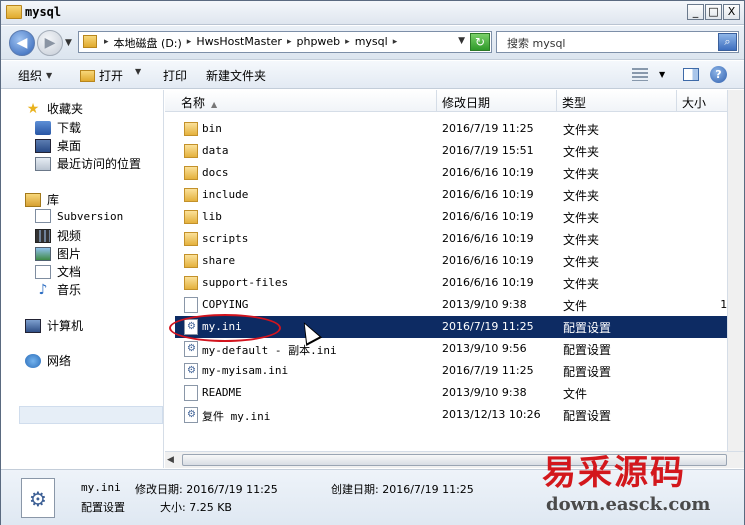  What do you see at coordinates (103, 507) in the screenshot?
I see `details-type: 配置设置` at bounding box center [103, 507].